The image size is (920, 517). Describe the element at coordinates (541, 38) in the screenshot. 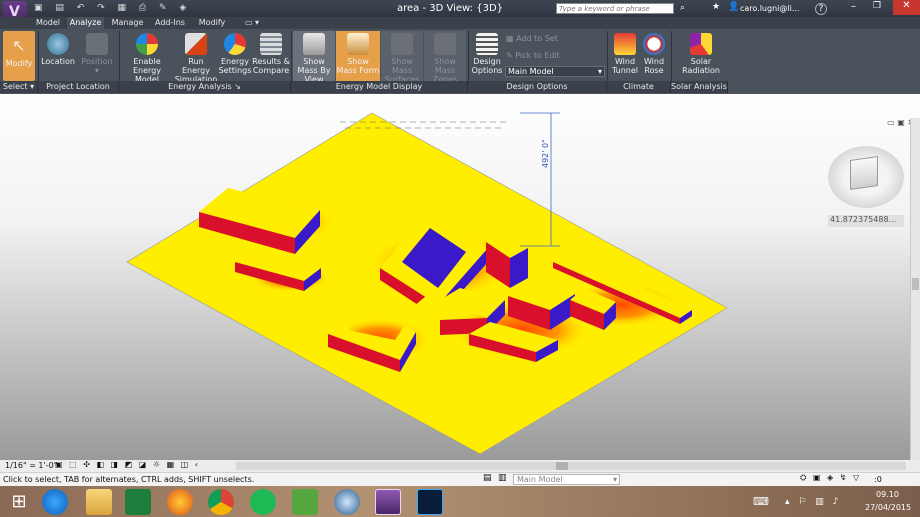

I see `add-to-set-button: ▦ Add to Set` at that location.